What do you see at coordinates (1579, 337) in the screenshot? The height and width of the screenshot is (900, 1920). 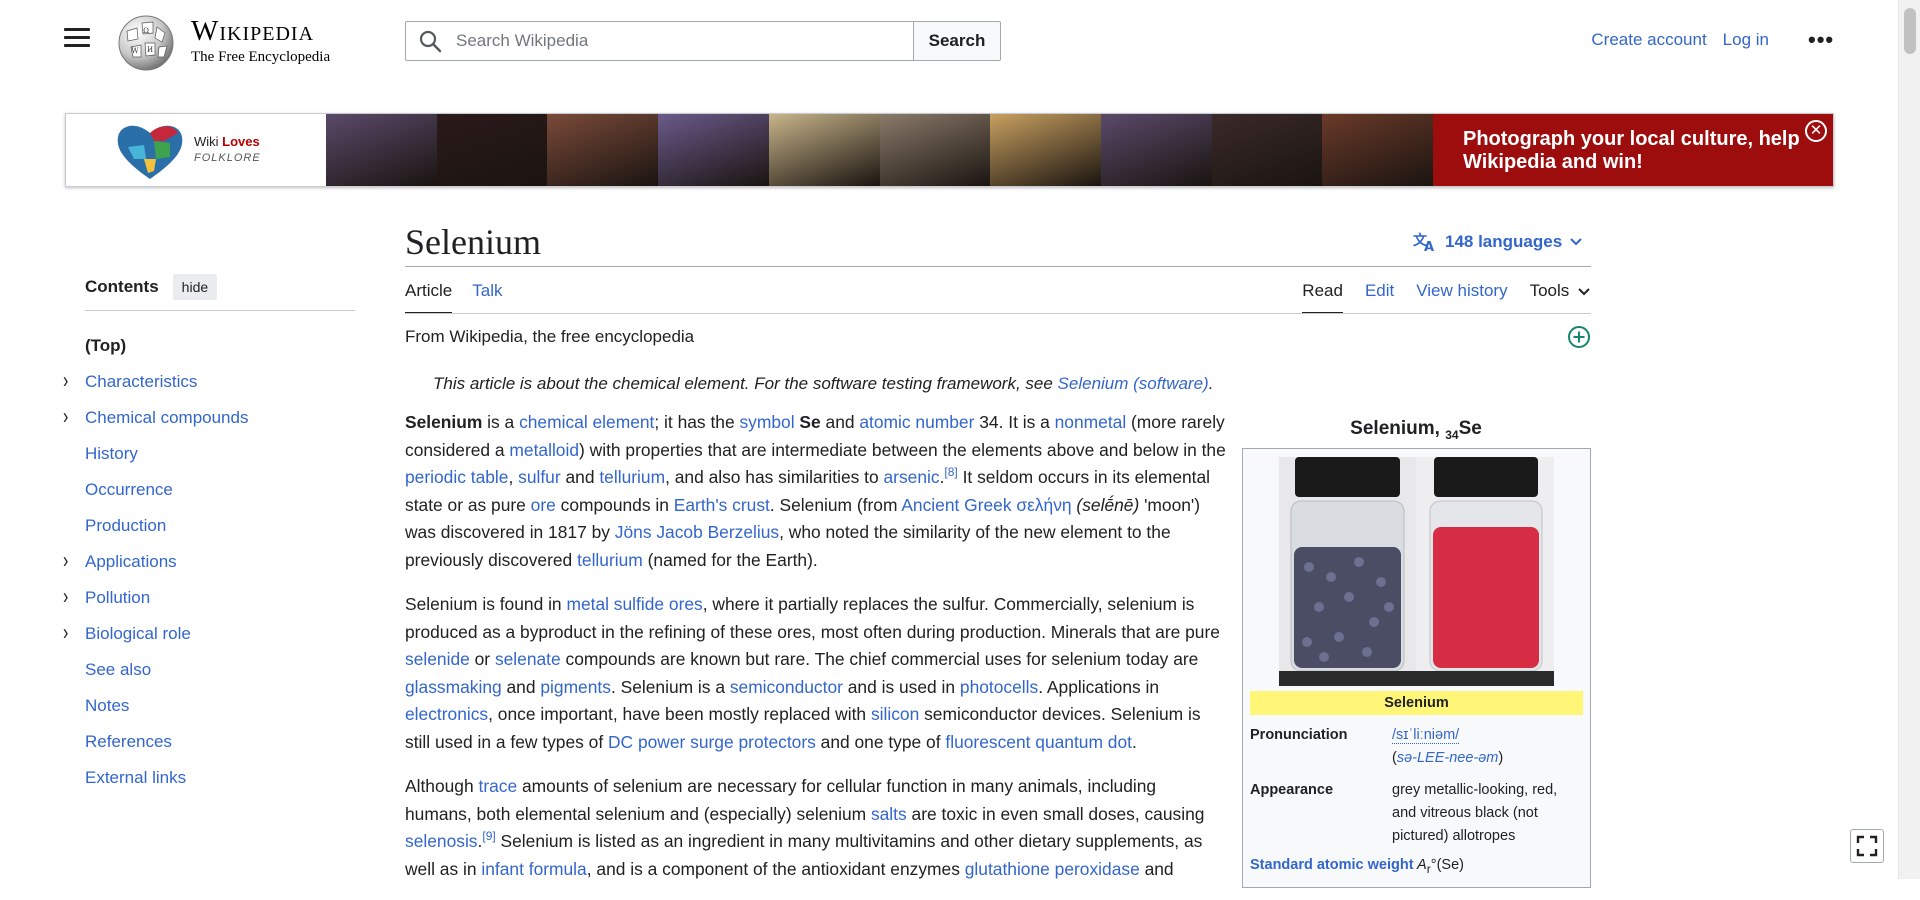 I see `add-circle-icon` at bounding box center [1579, 337].